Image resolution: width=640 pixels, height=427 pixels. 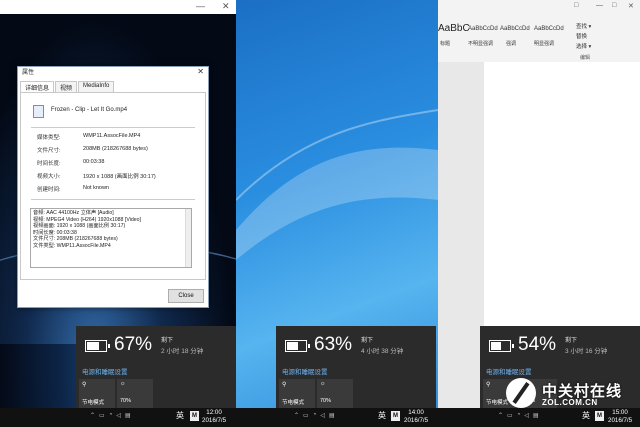 I want to click on dialog-tabs: 详细信息 视频 MediaInfo, so click(x=67, y=86).